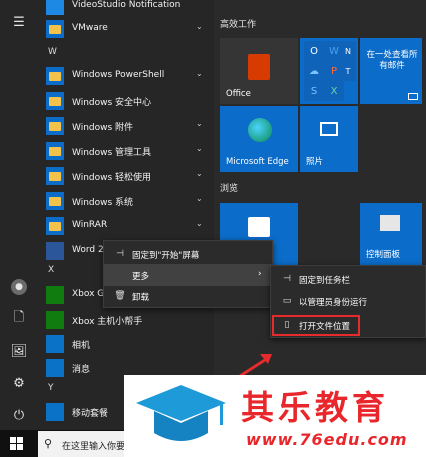 This screenshot has width=426, height=457. Describe the element at coordinates (126, 344) in the screenshot. I see `app-list-item: 相机` at that location.